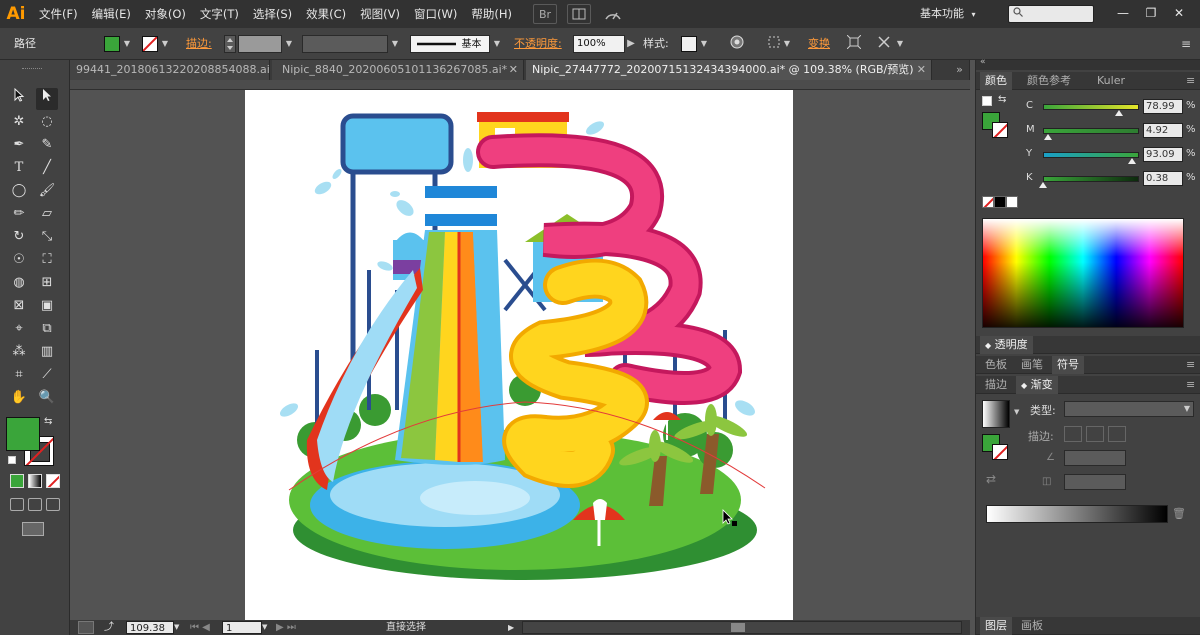 The height and width of the screenshot is (635, 1200). Describe the element at coordinates (272, 14) in the screenshot. I see `menu-select: 选择(S)` at that location.